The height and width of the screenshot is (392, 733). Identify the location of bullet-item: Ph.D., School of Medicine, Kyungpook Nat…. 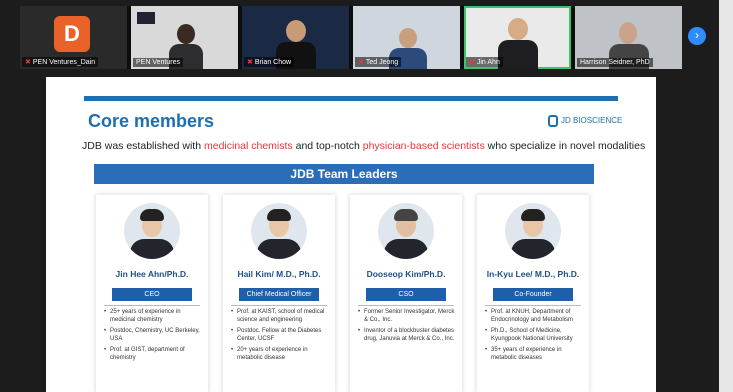
(534, 335).